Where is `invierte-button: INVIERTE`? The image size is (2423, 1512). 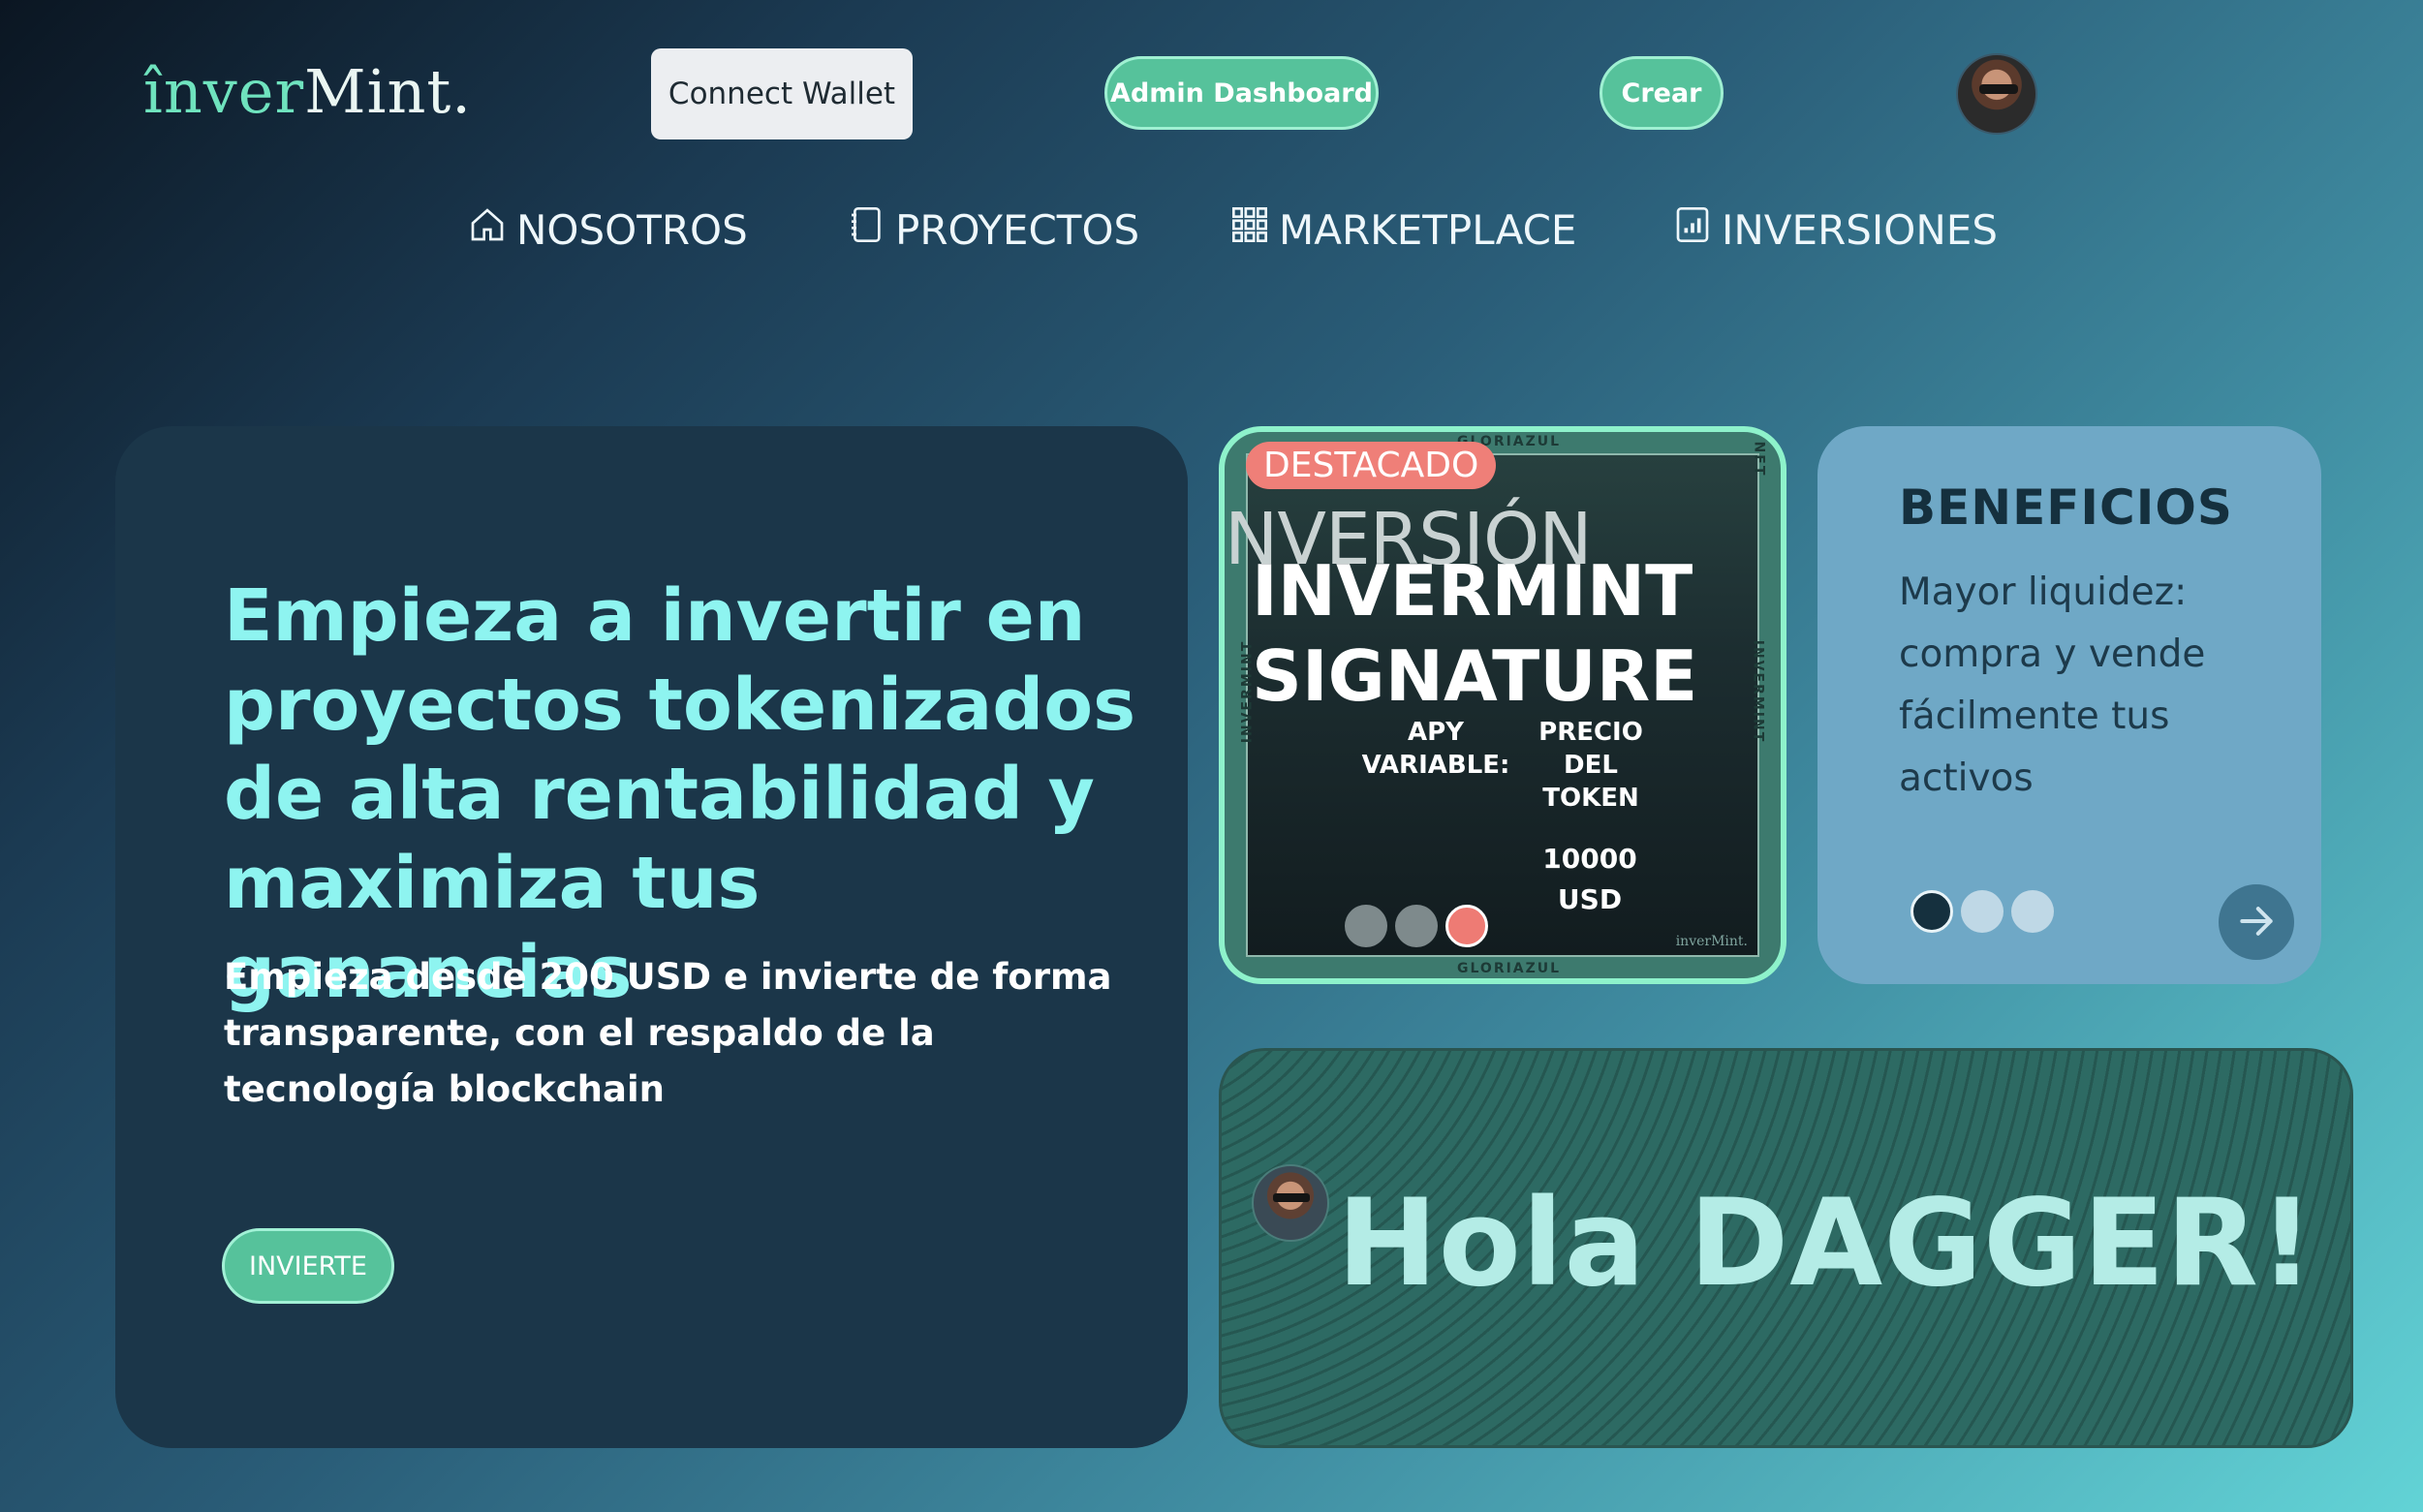
invierte-button: INVIERTE is located at coordinates (308, 1266).